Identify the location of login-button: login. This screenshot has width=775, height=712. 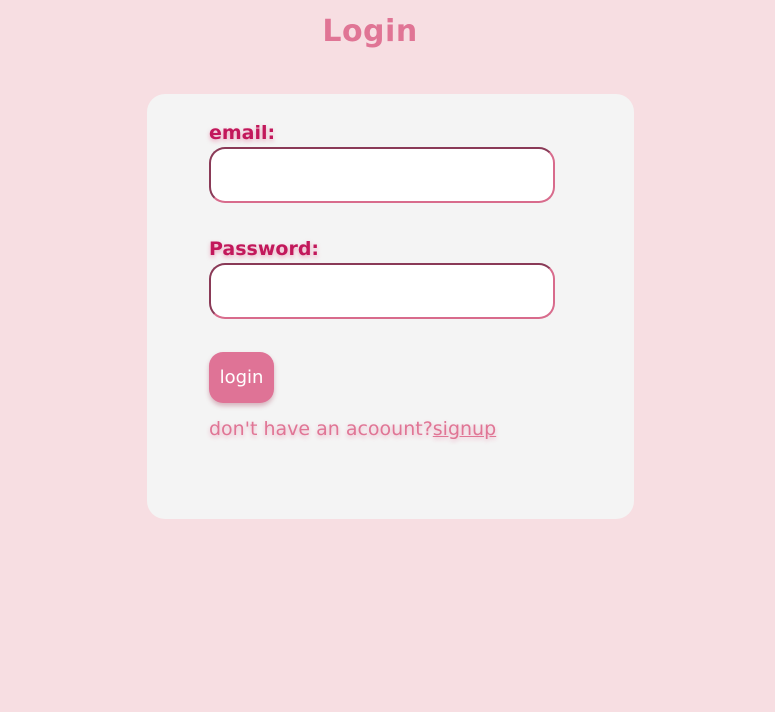
(241, 377).